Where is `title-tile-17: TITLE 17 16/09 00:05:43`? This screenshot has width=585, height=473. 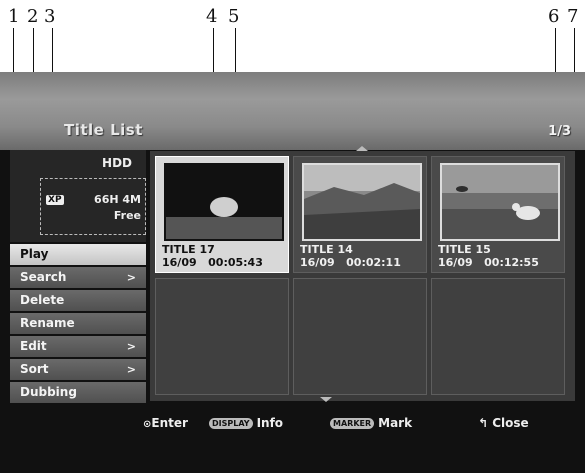 title-tile-17: TITLE 17 16/09 00:05:43 is located at coordinates (222, 214).